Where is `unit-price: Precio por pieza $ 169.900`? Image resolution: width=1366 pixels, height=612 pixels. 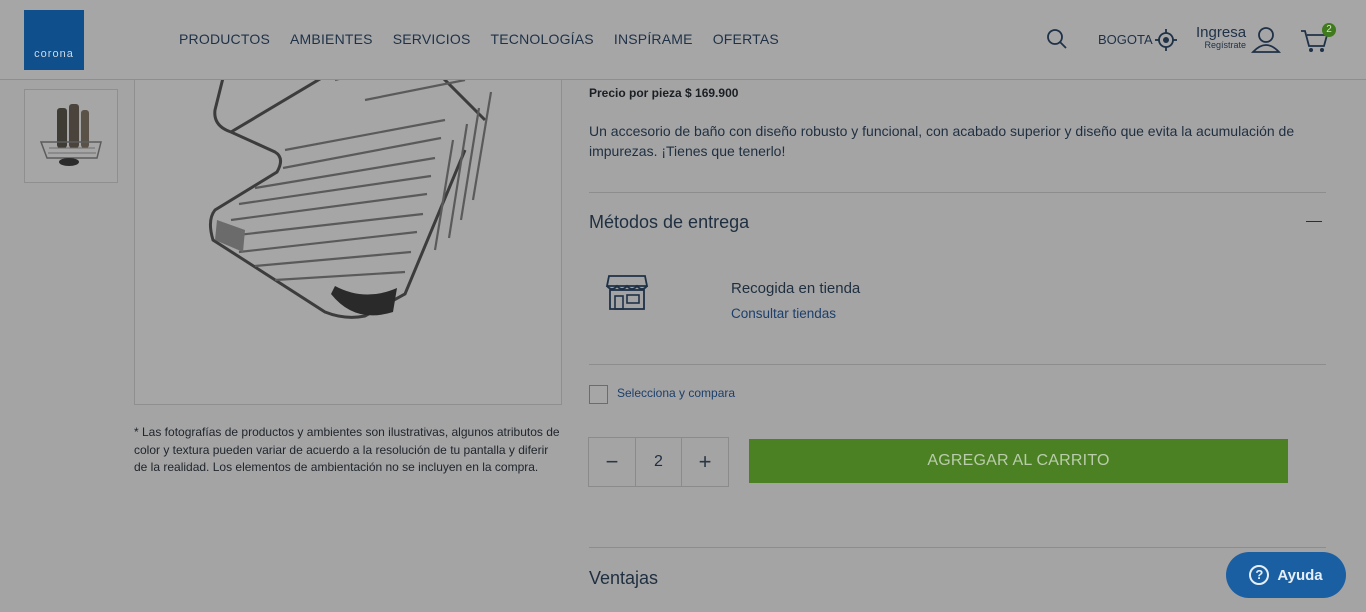
unit-price: Precio por pieza $ 169.900 is located at coordinates (664, 93).